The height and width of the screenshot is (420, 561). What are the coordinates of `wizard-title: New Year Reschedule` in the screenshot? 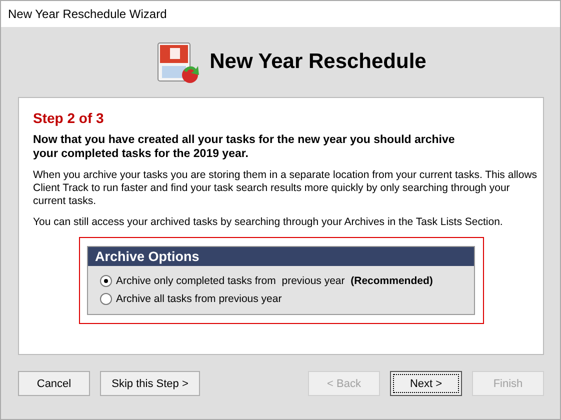 It's located at (318, 62).